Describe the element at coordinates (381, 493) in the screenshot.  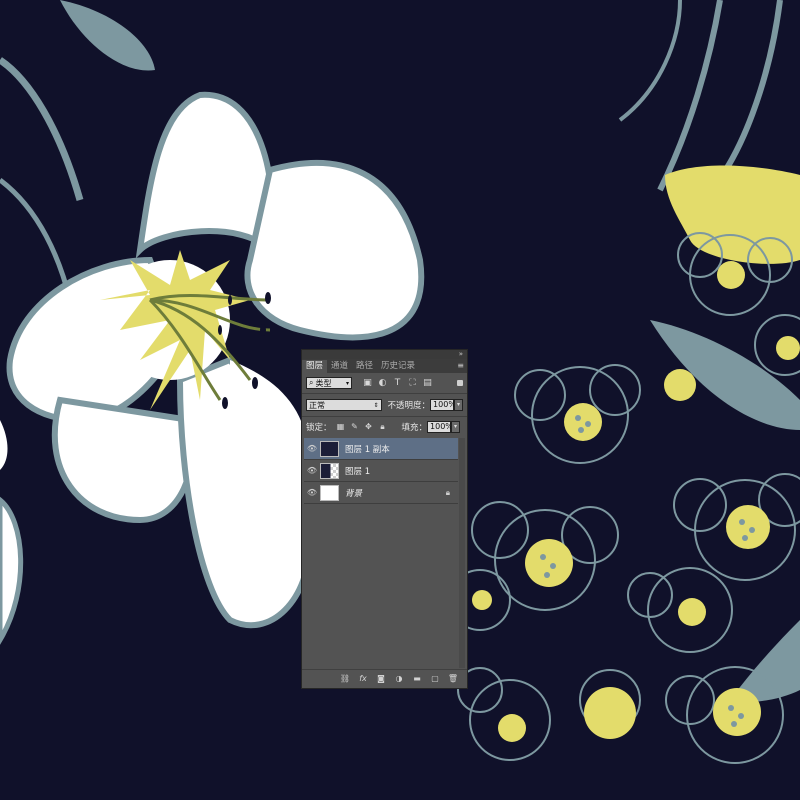
I see `layer-row-background: 👁︎ 背景 🔒︎` at that location.